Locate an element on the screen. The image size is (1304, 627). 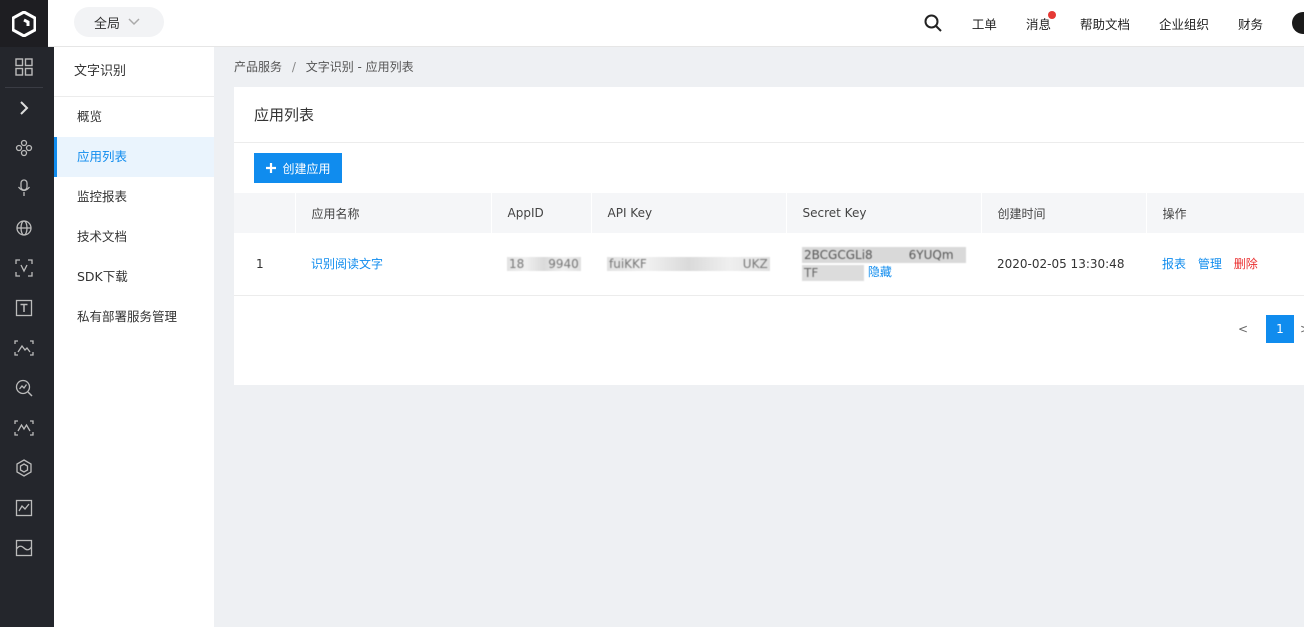
pagination-page-current: 1 is located at coordinates (1280, 329).